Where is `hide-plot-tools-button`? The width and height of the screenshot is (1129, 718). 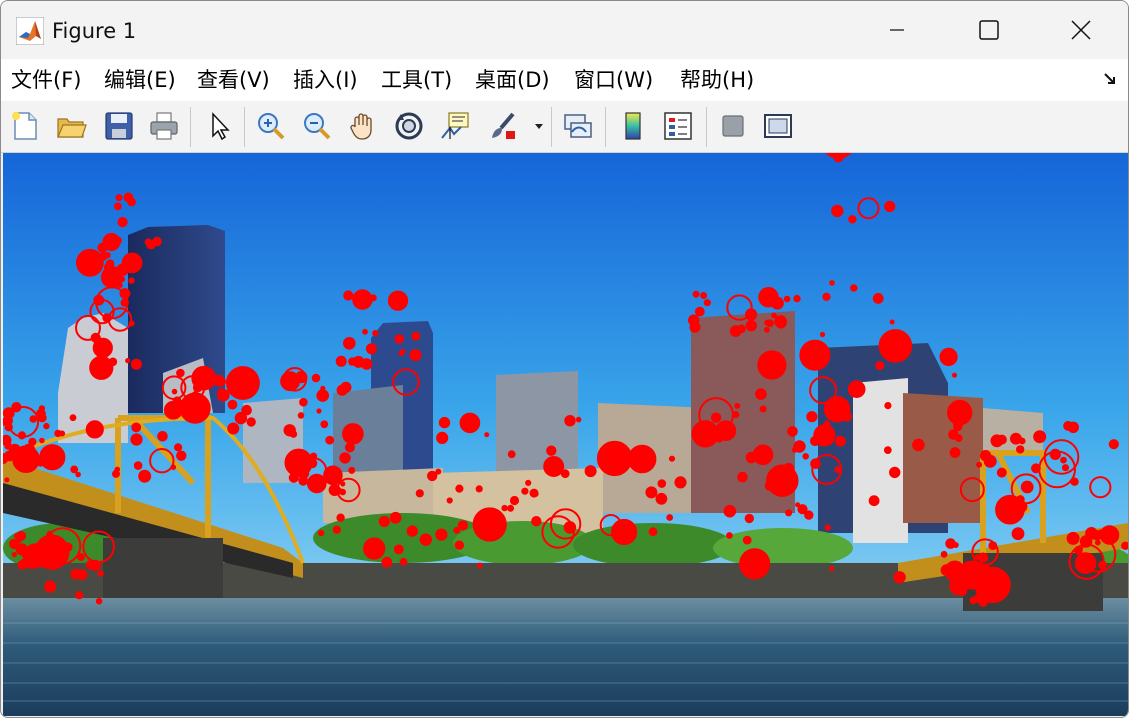 hide-plot-tools-button is located at coordinates (733, 126).